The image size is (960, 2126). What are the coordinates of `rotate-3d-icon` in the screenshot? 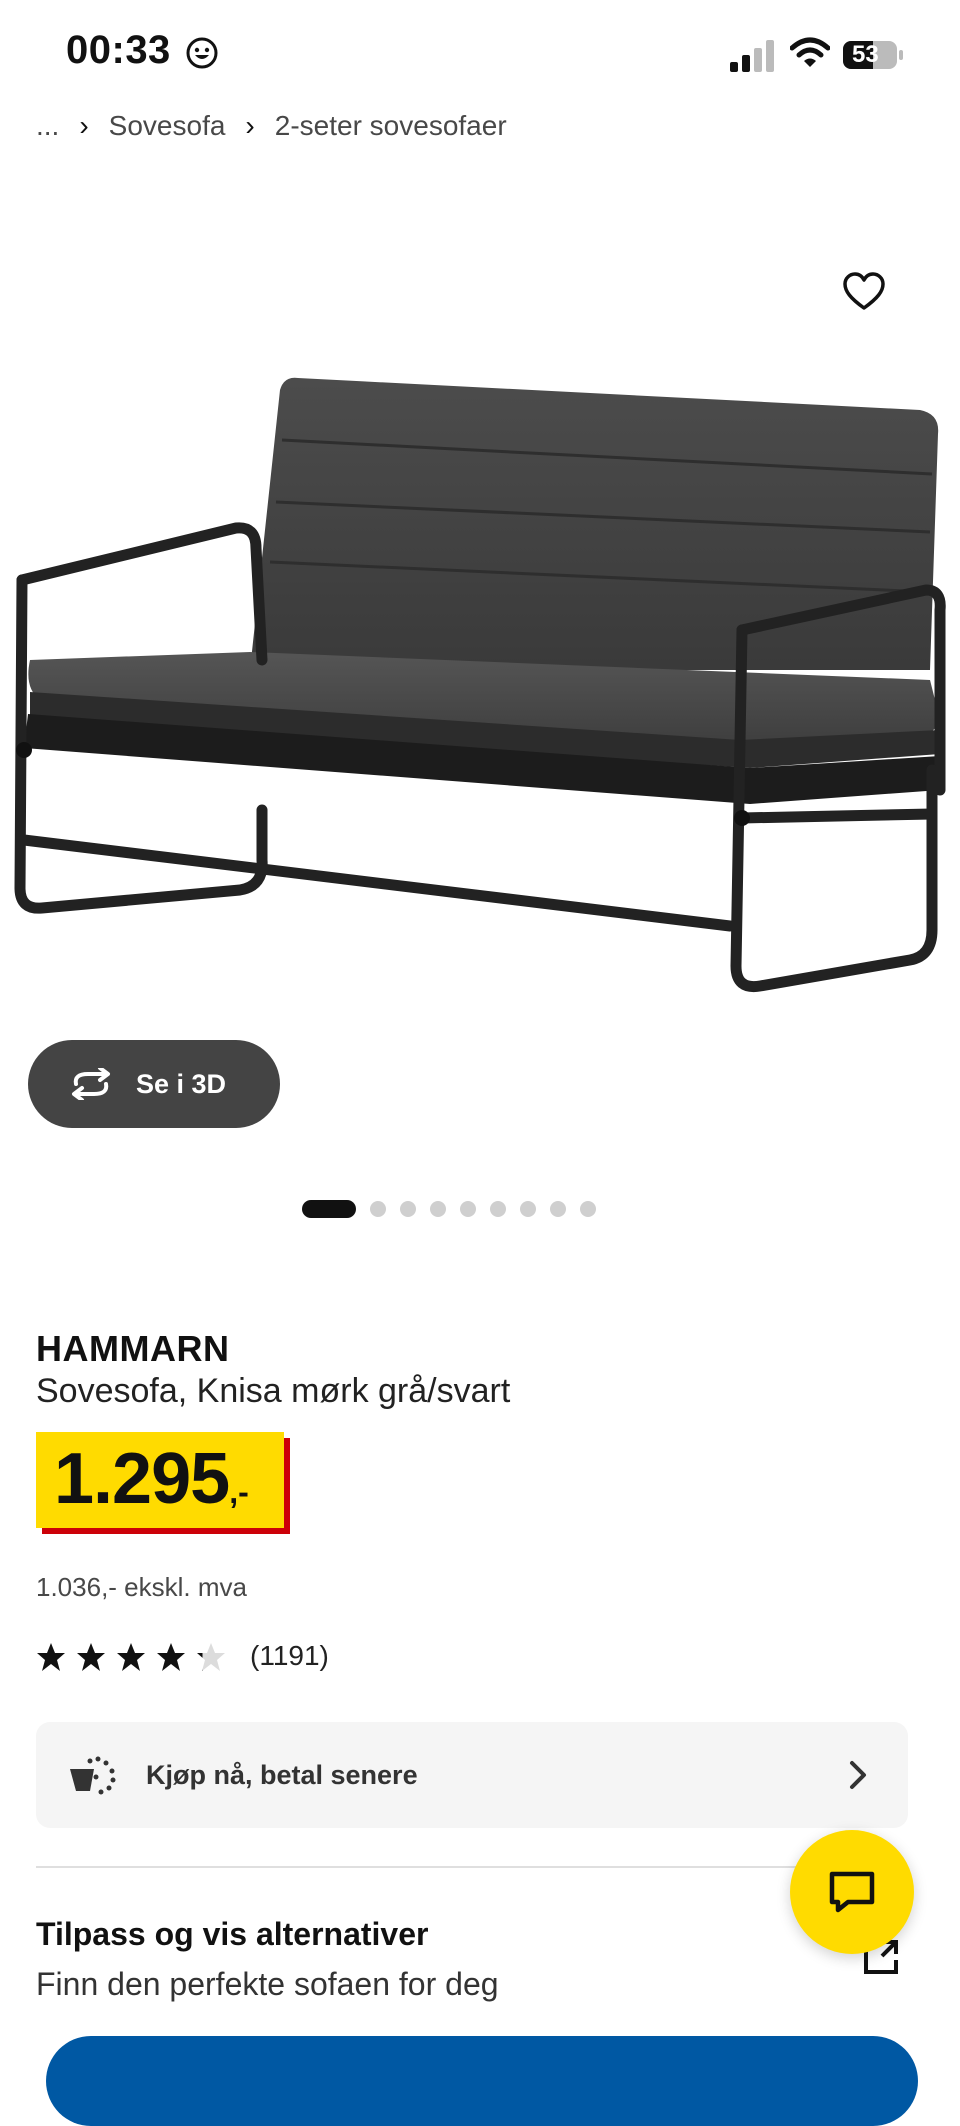 It's located at (91, 1084).